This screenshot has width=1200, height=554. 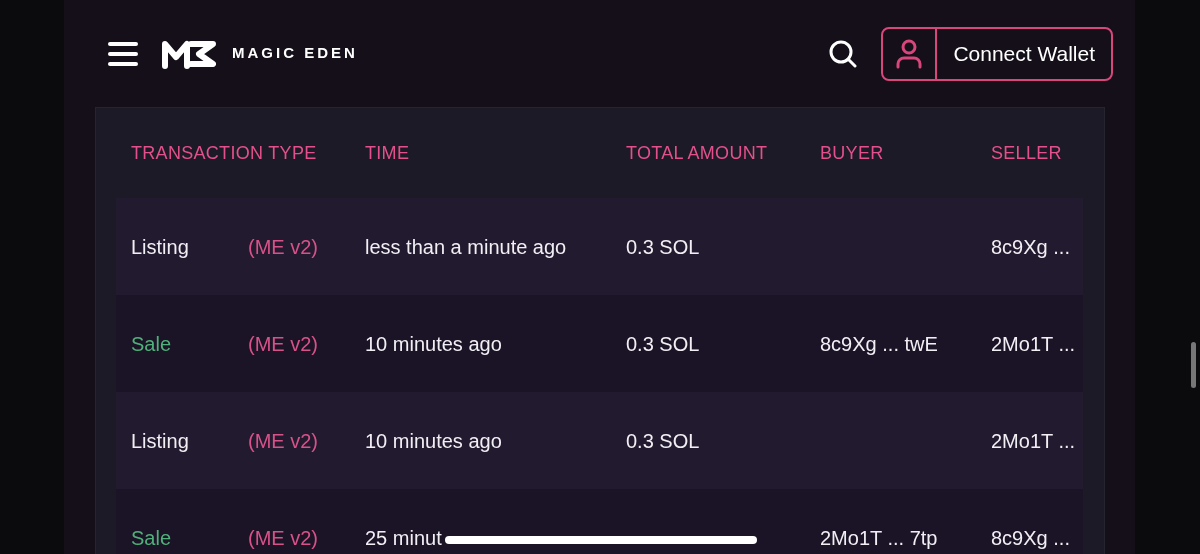 I want to click on user-icon, so click(x=909, y=53).